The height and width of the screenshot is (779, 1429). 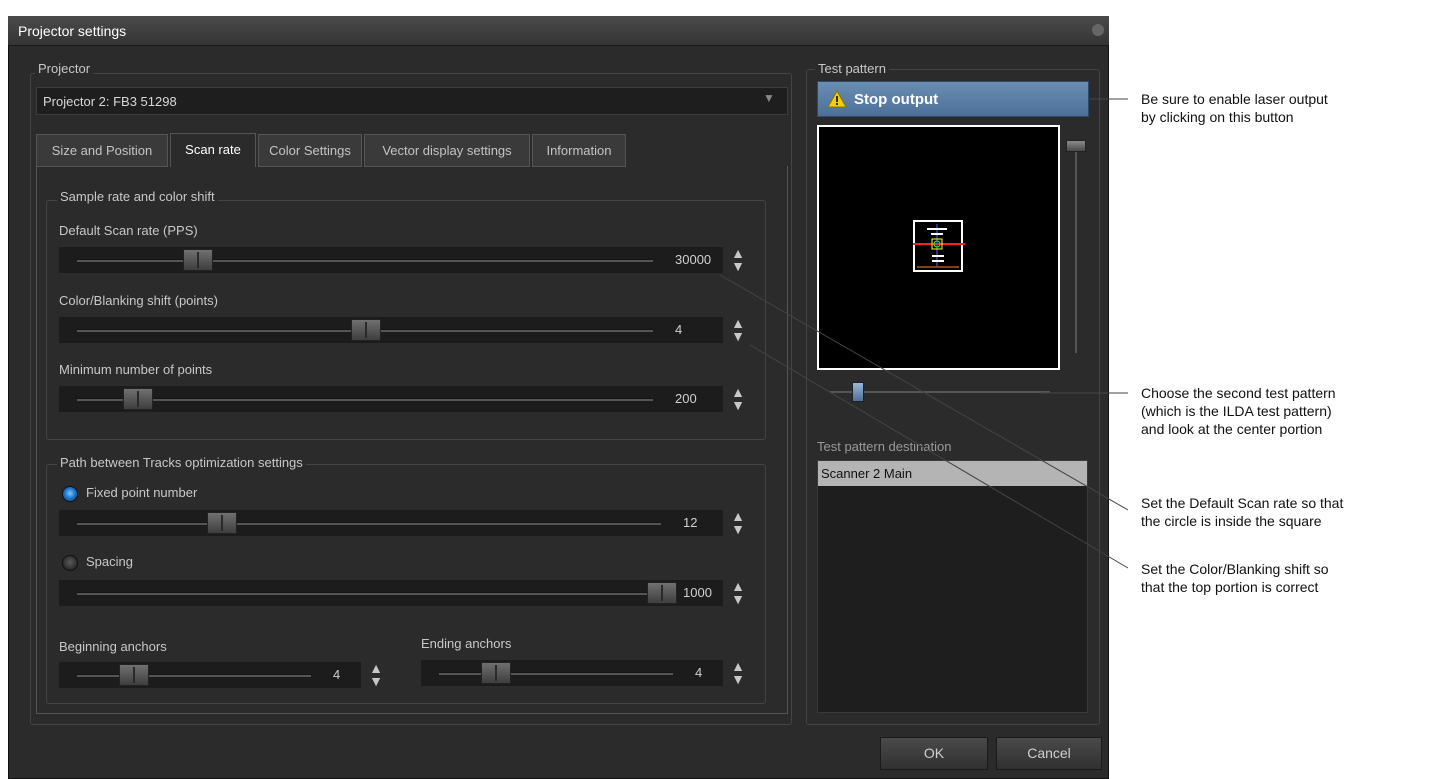 I want to click on spacing-spinner-icon: ▲ ▼, so click(x=738, y=592).